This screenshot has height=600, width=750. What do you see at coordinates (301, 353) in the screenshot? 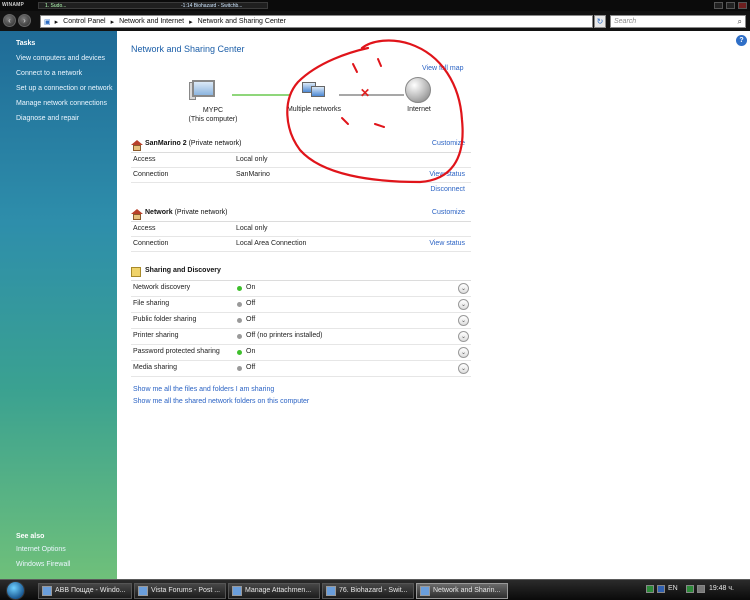
I see `sharing-row-password: Password protected sharing On ⌄` at bounding box center [301, 353].